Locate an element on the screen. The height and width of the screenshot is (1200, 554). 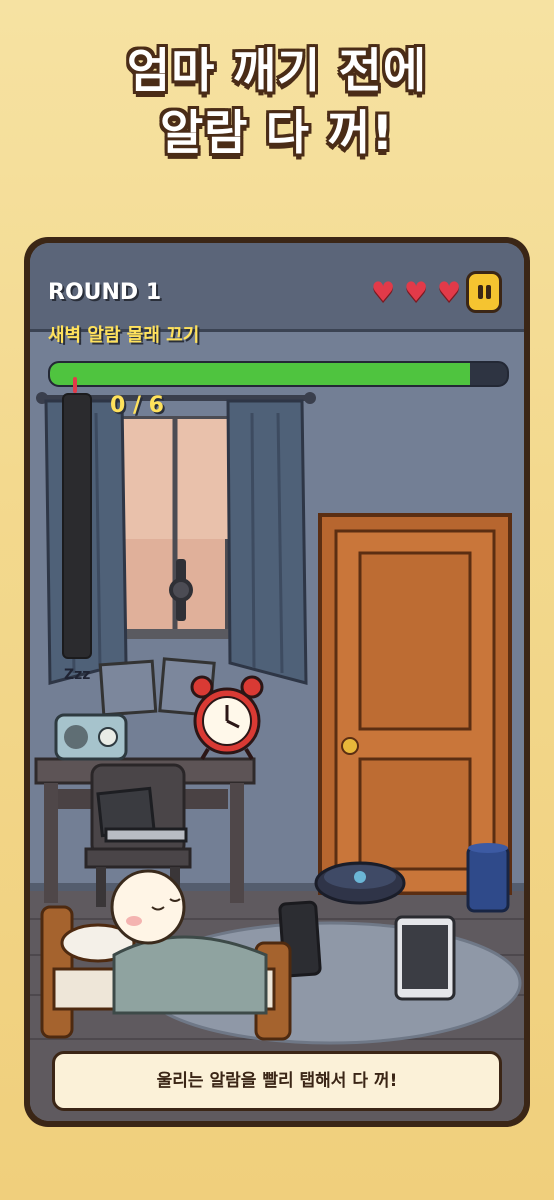
headline-line-2: 알람 다 꺼! is located at coordinates (277, 133).